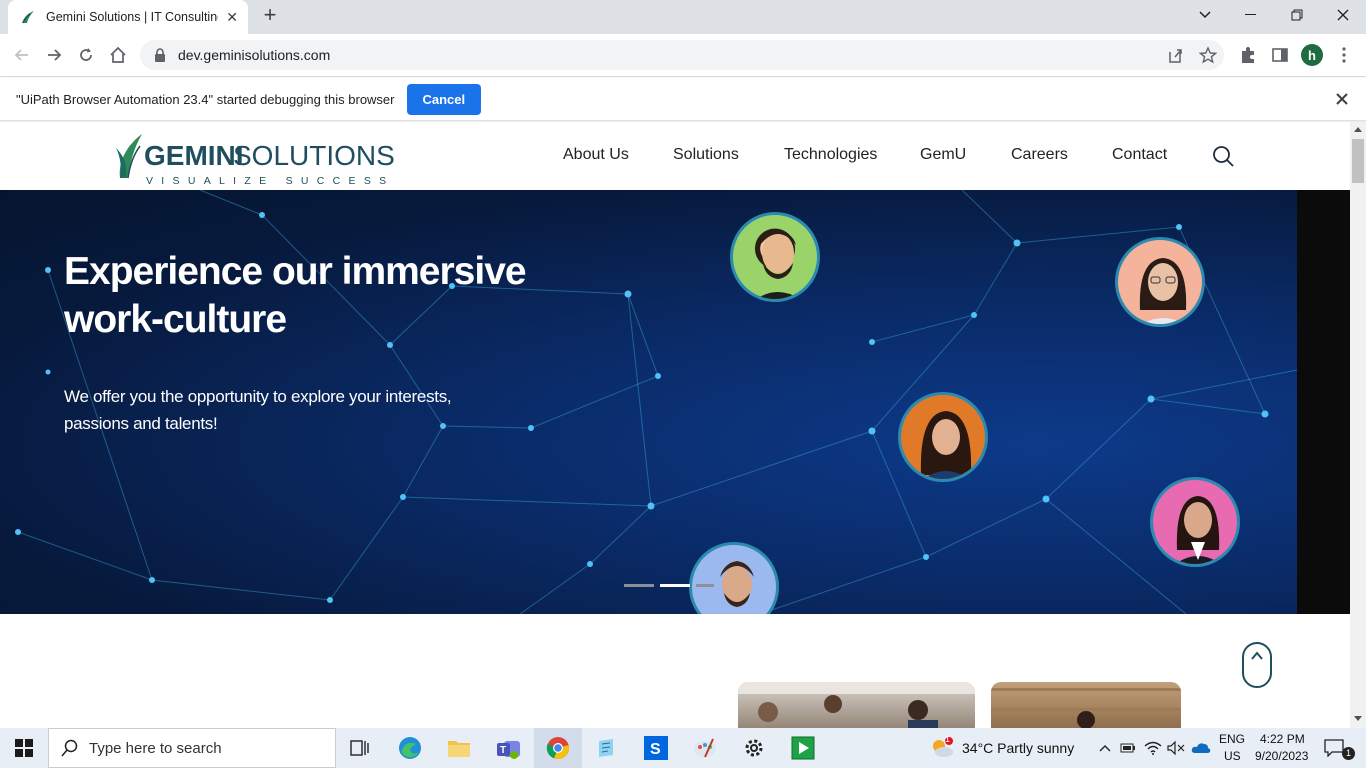 The height and width of the screenshot is (768, 1366). What do you see at coordinates (1257, 665) in the screenshot?
I see `scroll-to-top-button` at bounding box center [1257, 665].